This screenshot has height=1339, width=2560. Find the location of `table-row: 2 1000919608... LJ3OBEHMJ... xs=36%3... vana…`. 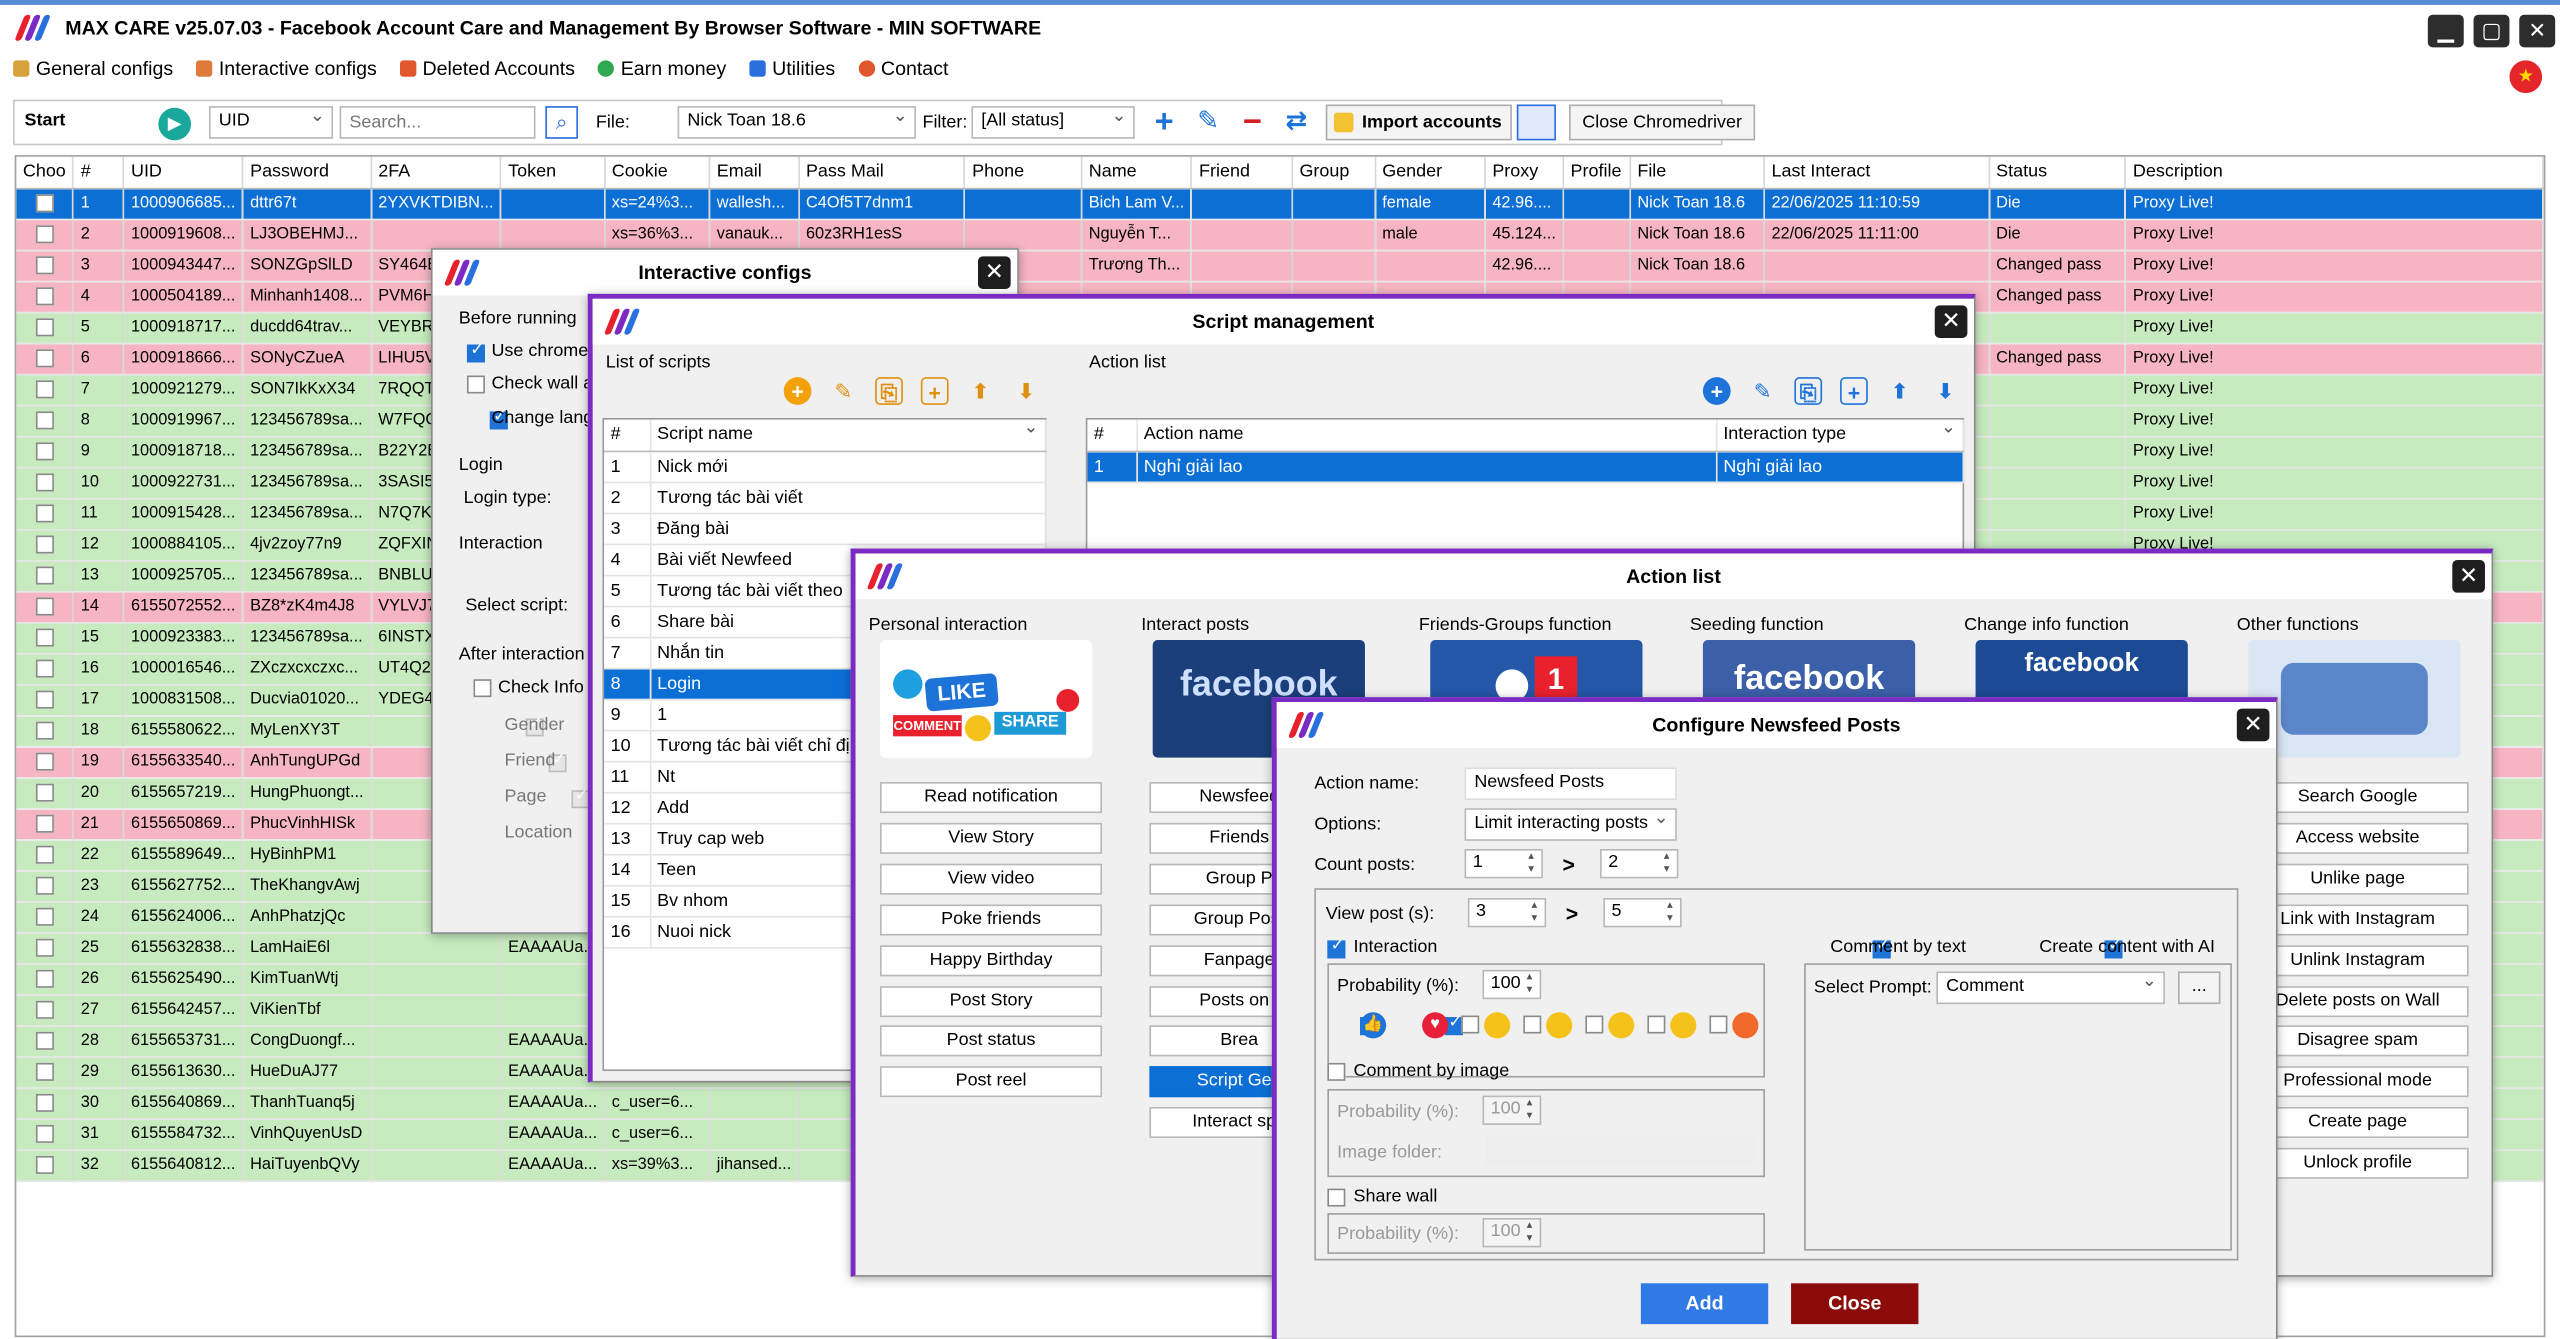

table-row: 2 1000919608... LJ3OBEHMJ... xs=36%3... vana… is located at coordinates (1280, 234).